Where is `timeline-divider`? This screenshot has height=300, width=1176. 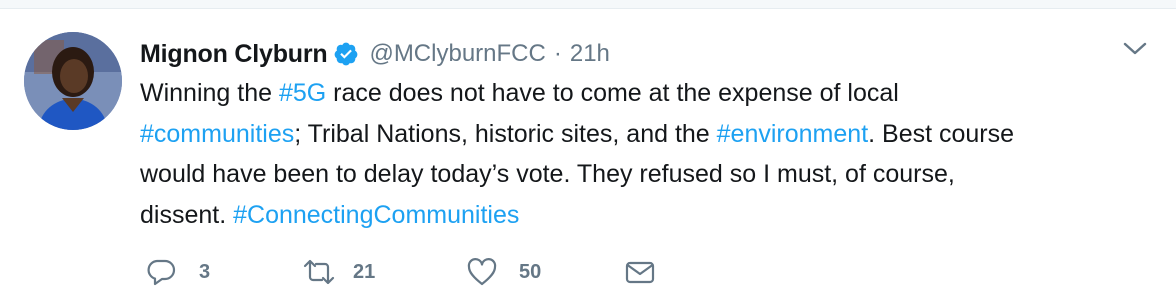 timeline-divider is located at coordinates (588, 4).